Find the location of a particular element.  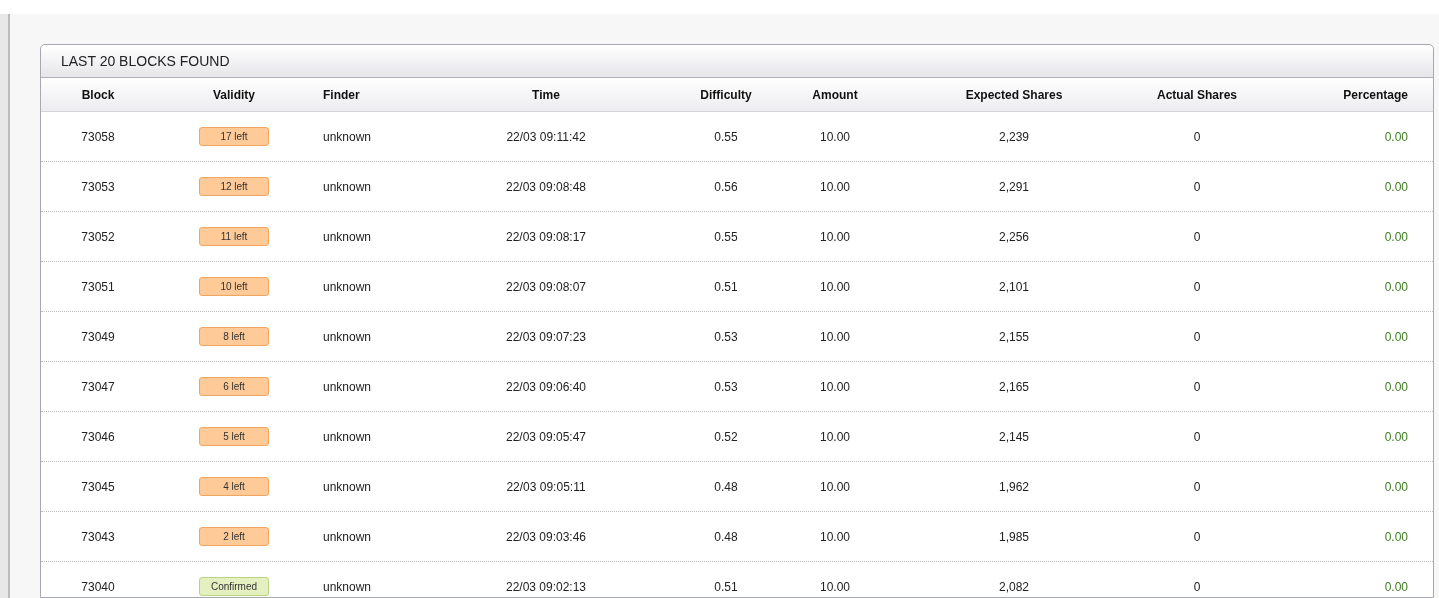

confirmed-badge: Confirmed is located at coordinates (234, 586).